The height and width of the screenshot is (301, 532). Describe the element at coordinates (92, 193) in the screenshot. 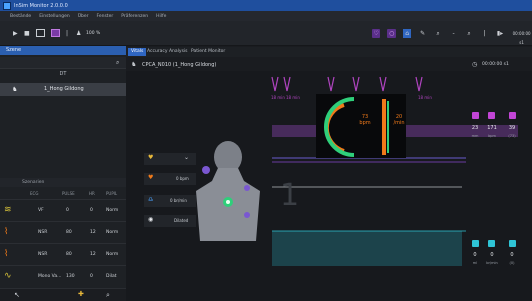

I see `col-hr: HR` at that location.